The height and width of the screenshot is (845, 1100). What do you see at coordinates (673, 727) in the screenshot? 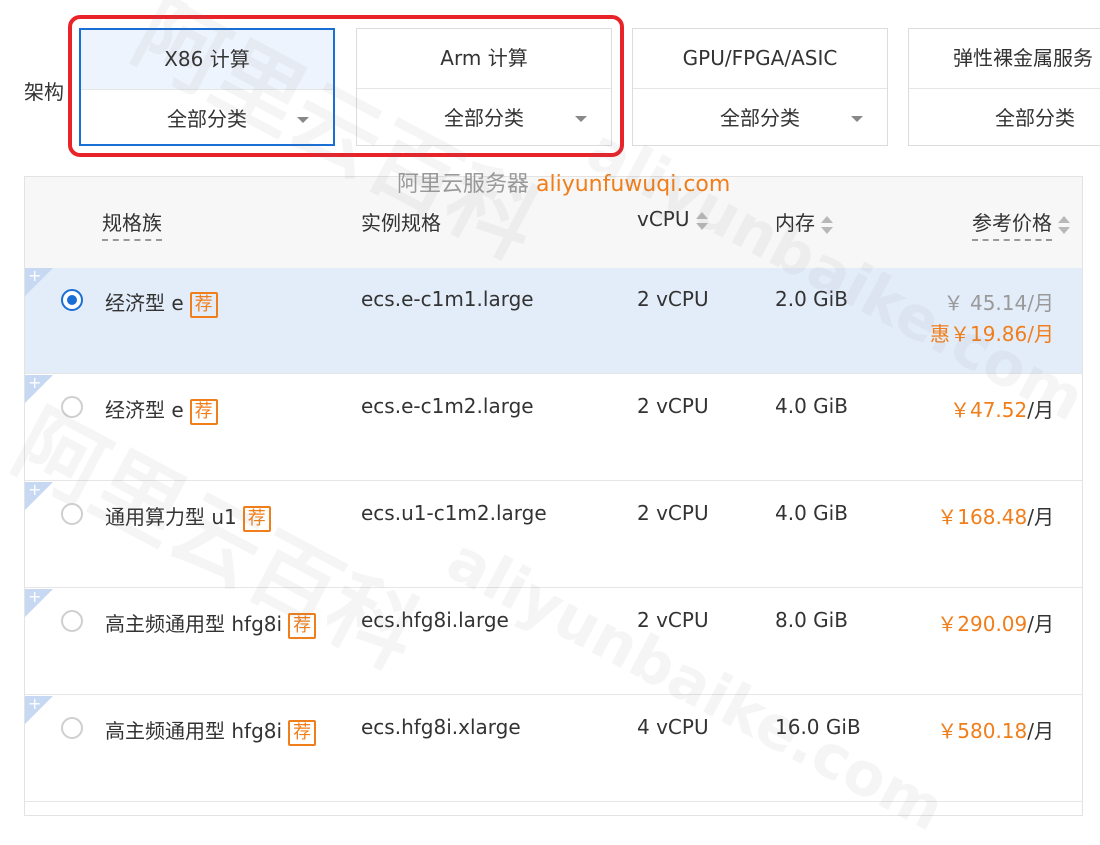
I see `vcpu-cell: 4 vCPU` at bounding box center [673, 727].